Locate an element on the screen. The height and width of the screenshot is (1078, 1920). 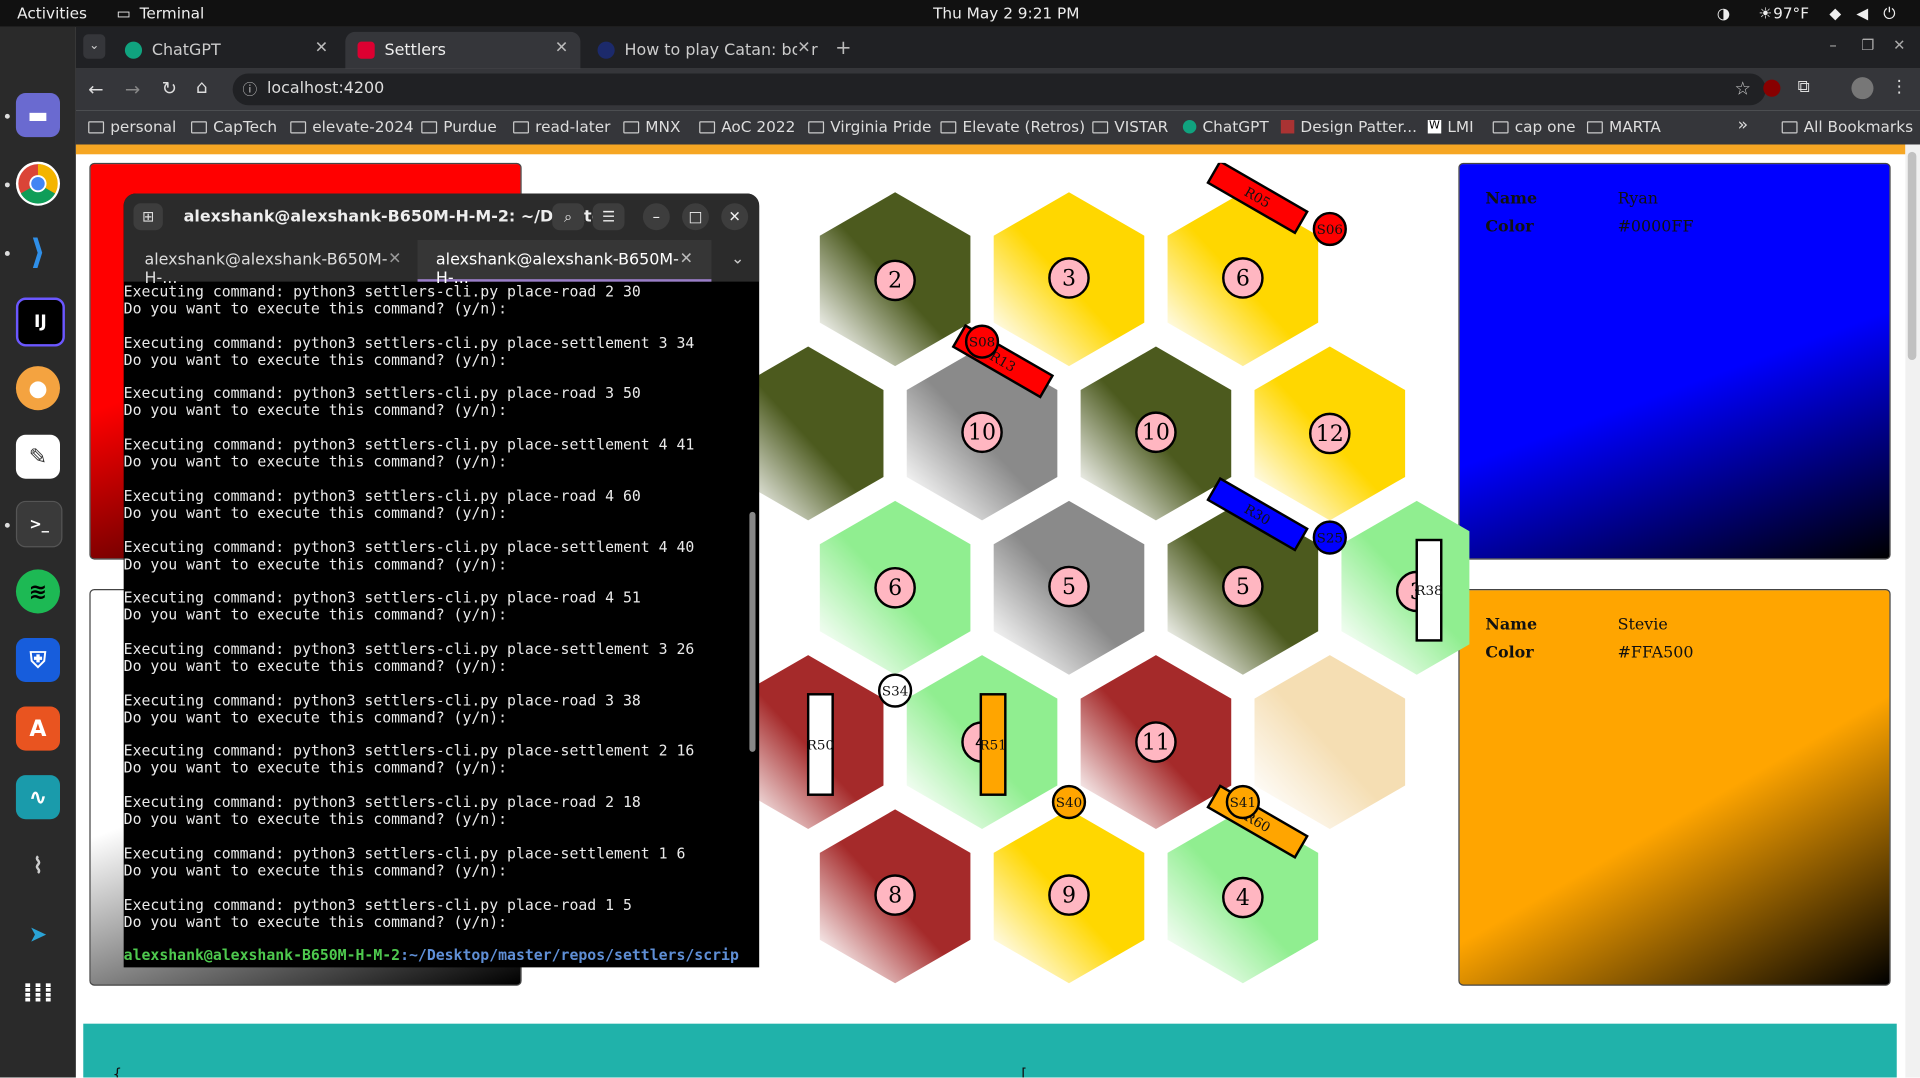
monitor-icon: ∿ is located at coordinates (38, 797).